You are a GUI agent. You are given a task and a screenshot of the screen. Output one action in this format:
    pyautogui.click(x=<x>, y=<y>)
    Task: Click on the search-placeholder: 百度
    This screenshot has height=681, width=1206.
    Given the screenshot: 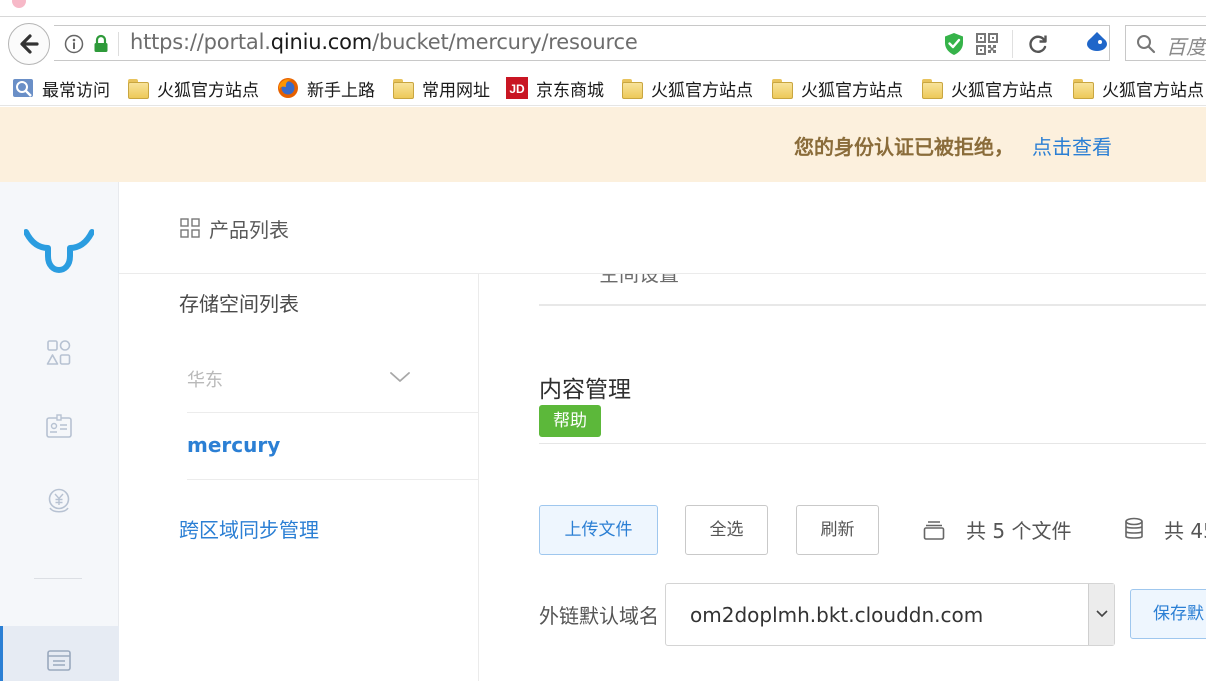 What is the action you would take?
    pyautogui.click(x=1186, y=47)
    